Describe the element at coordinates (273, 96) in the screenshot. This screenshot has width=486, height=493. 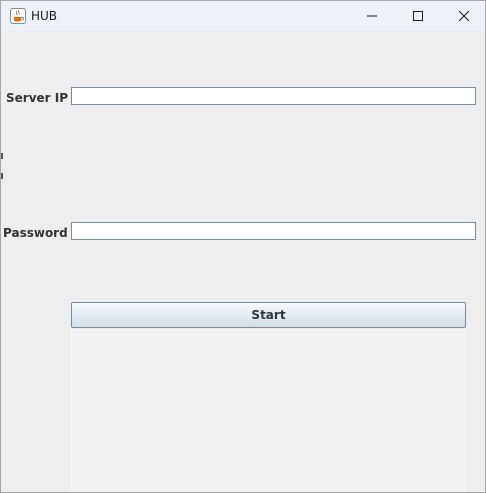
I see `server-ip-input` at that location.